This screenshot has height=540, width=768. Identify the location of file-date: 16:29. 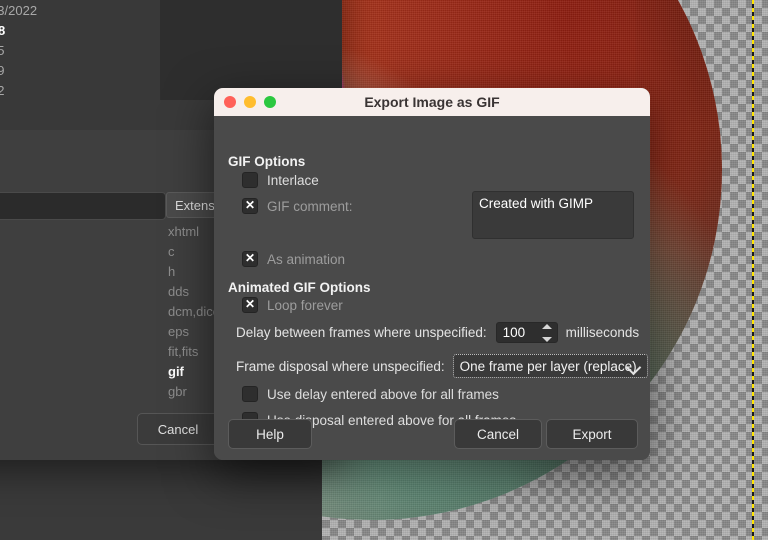
(2, 70).